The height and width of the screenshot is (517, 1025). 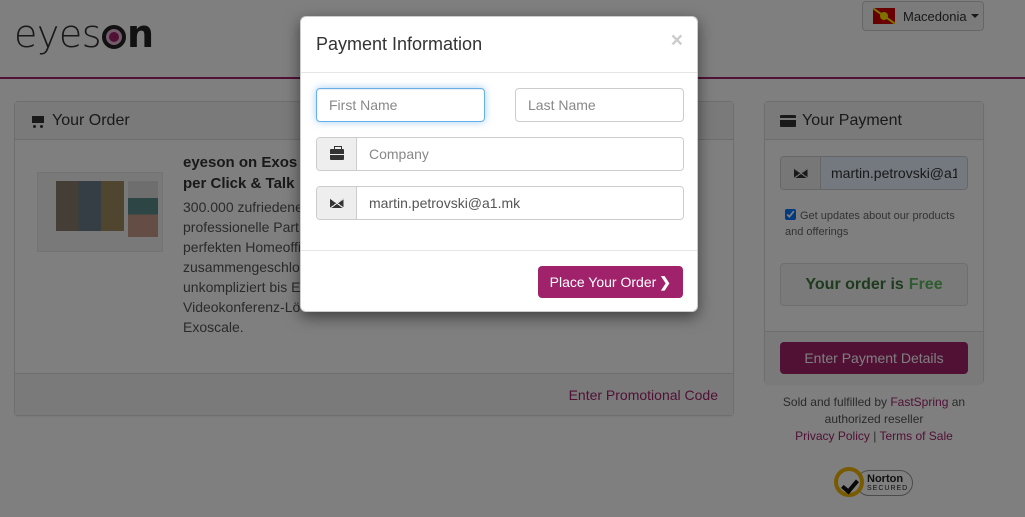 I want to click on place-order-button: Place Your Order ❯, so click(x=610, y=282).